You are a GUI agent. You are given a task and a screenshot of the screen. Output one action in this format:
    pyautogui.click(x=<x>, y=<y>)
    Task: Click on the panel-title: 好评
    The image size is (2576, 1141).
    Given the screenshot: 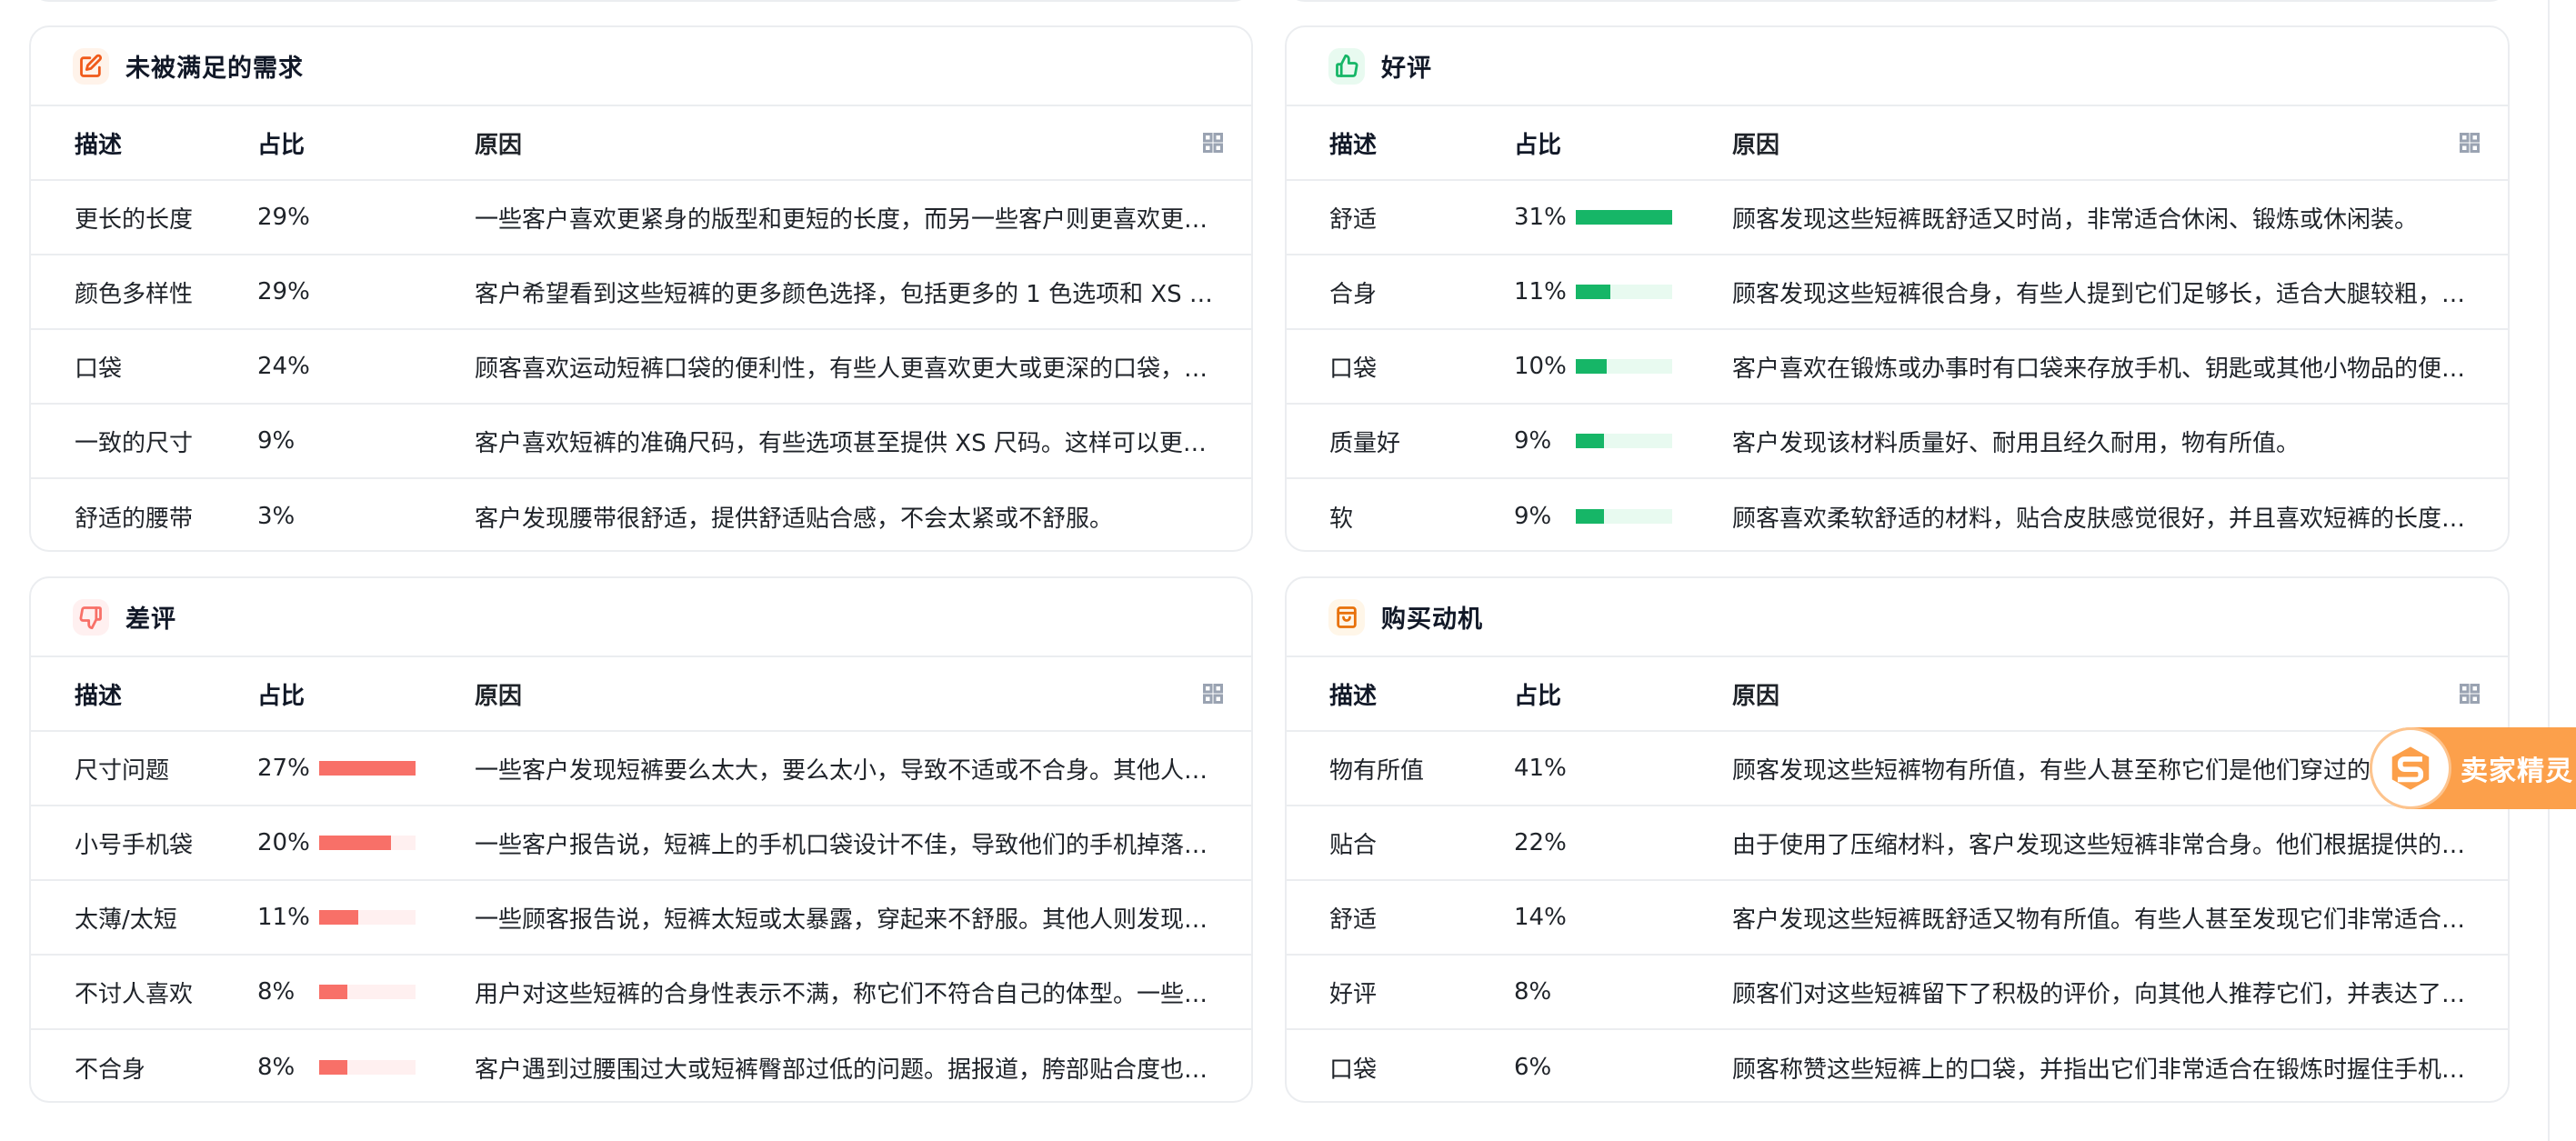 What is the action you would take?
    pyautogui.click(x=1407, y=69)
    